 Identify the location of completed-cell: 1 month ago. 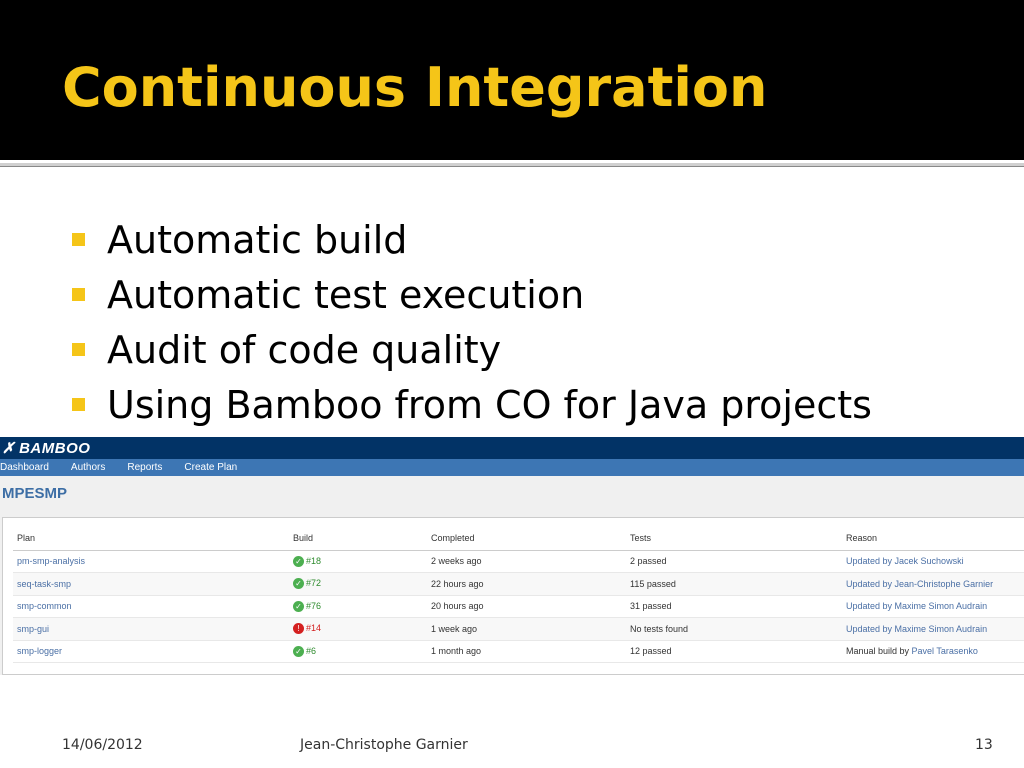
(526, 651).